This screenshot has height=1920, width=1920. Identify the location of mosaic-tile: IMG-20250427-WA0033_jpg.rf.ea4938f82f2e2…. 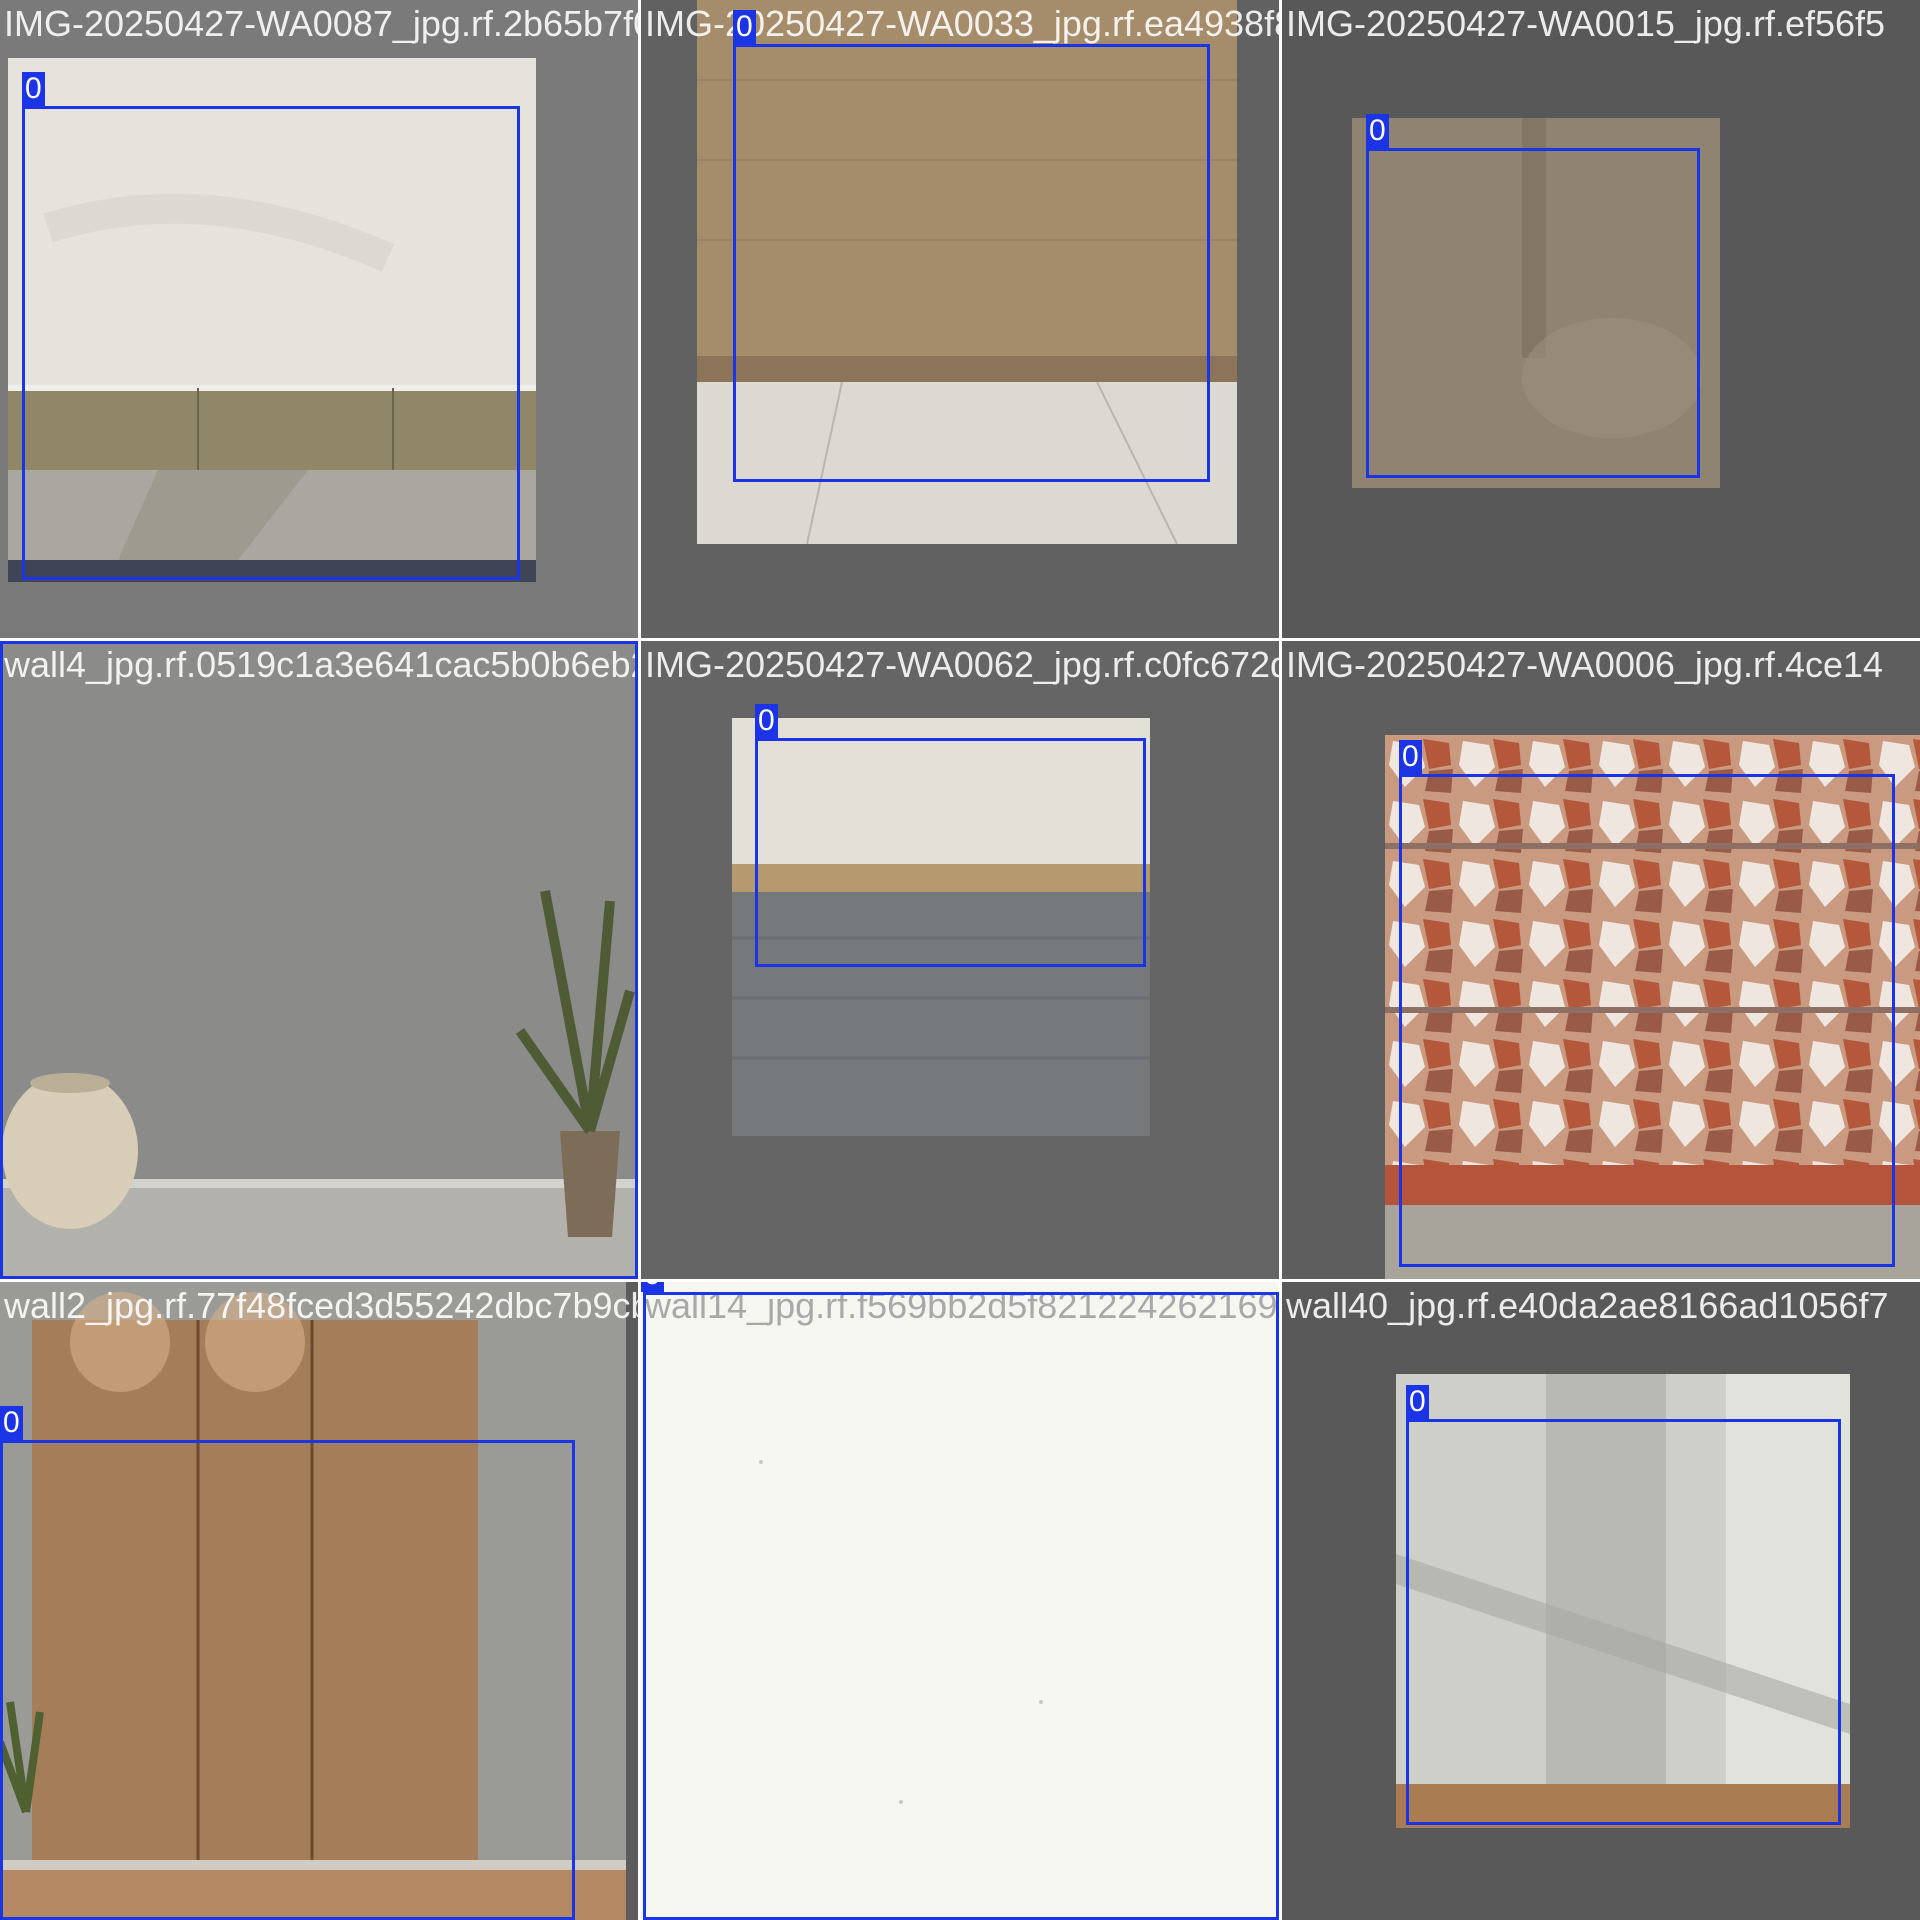
(960, 319).